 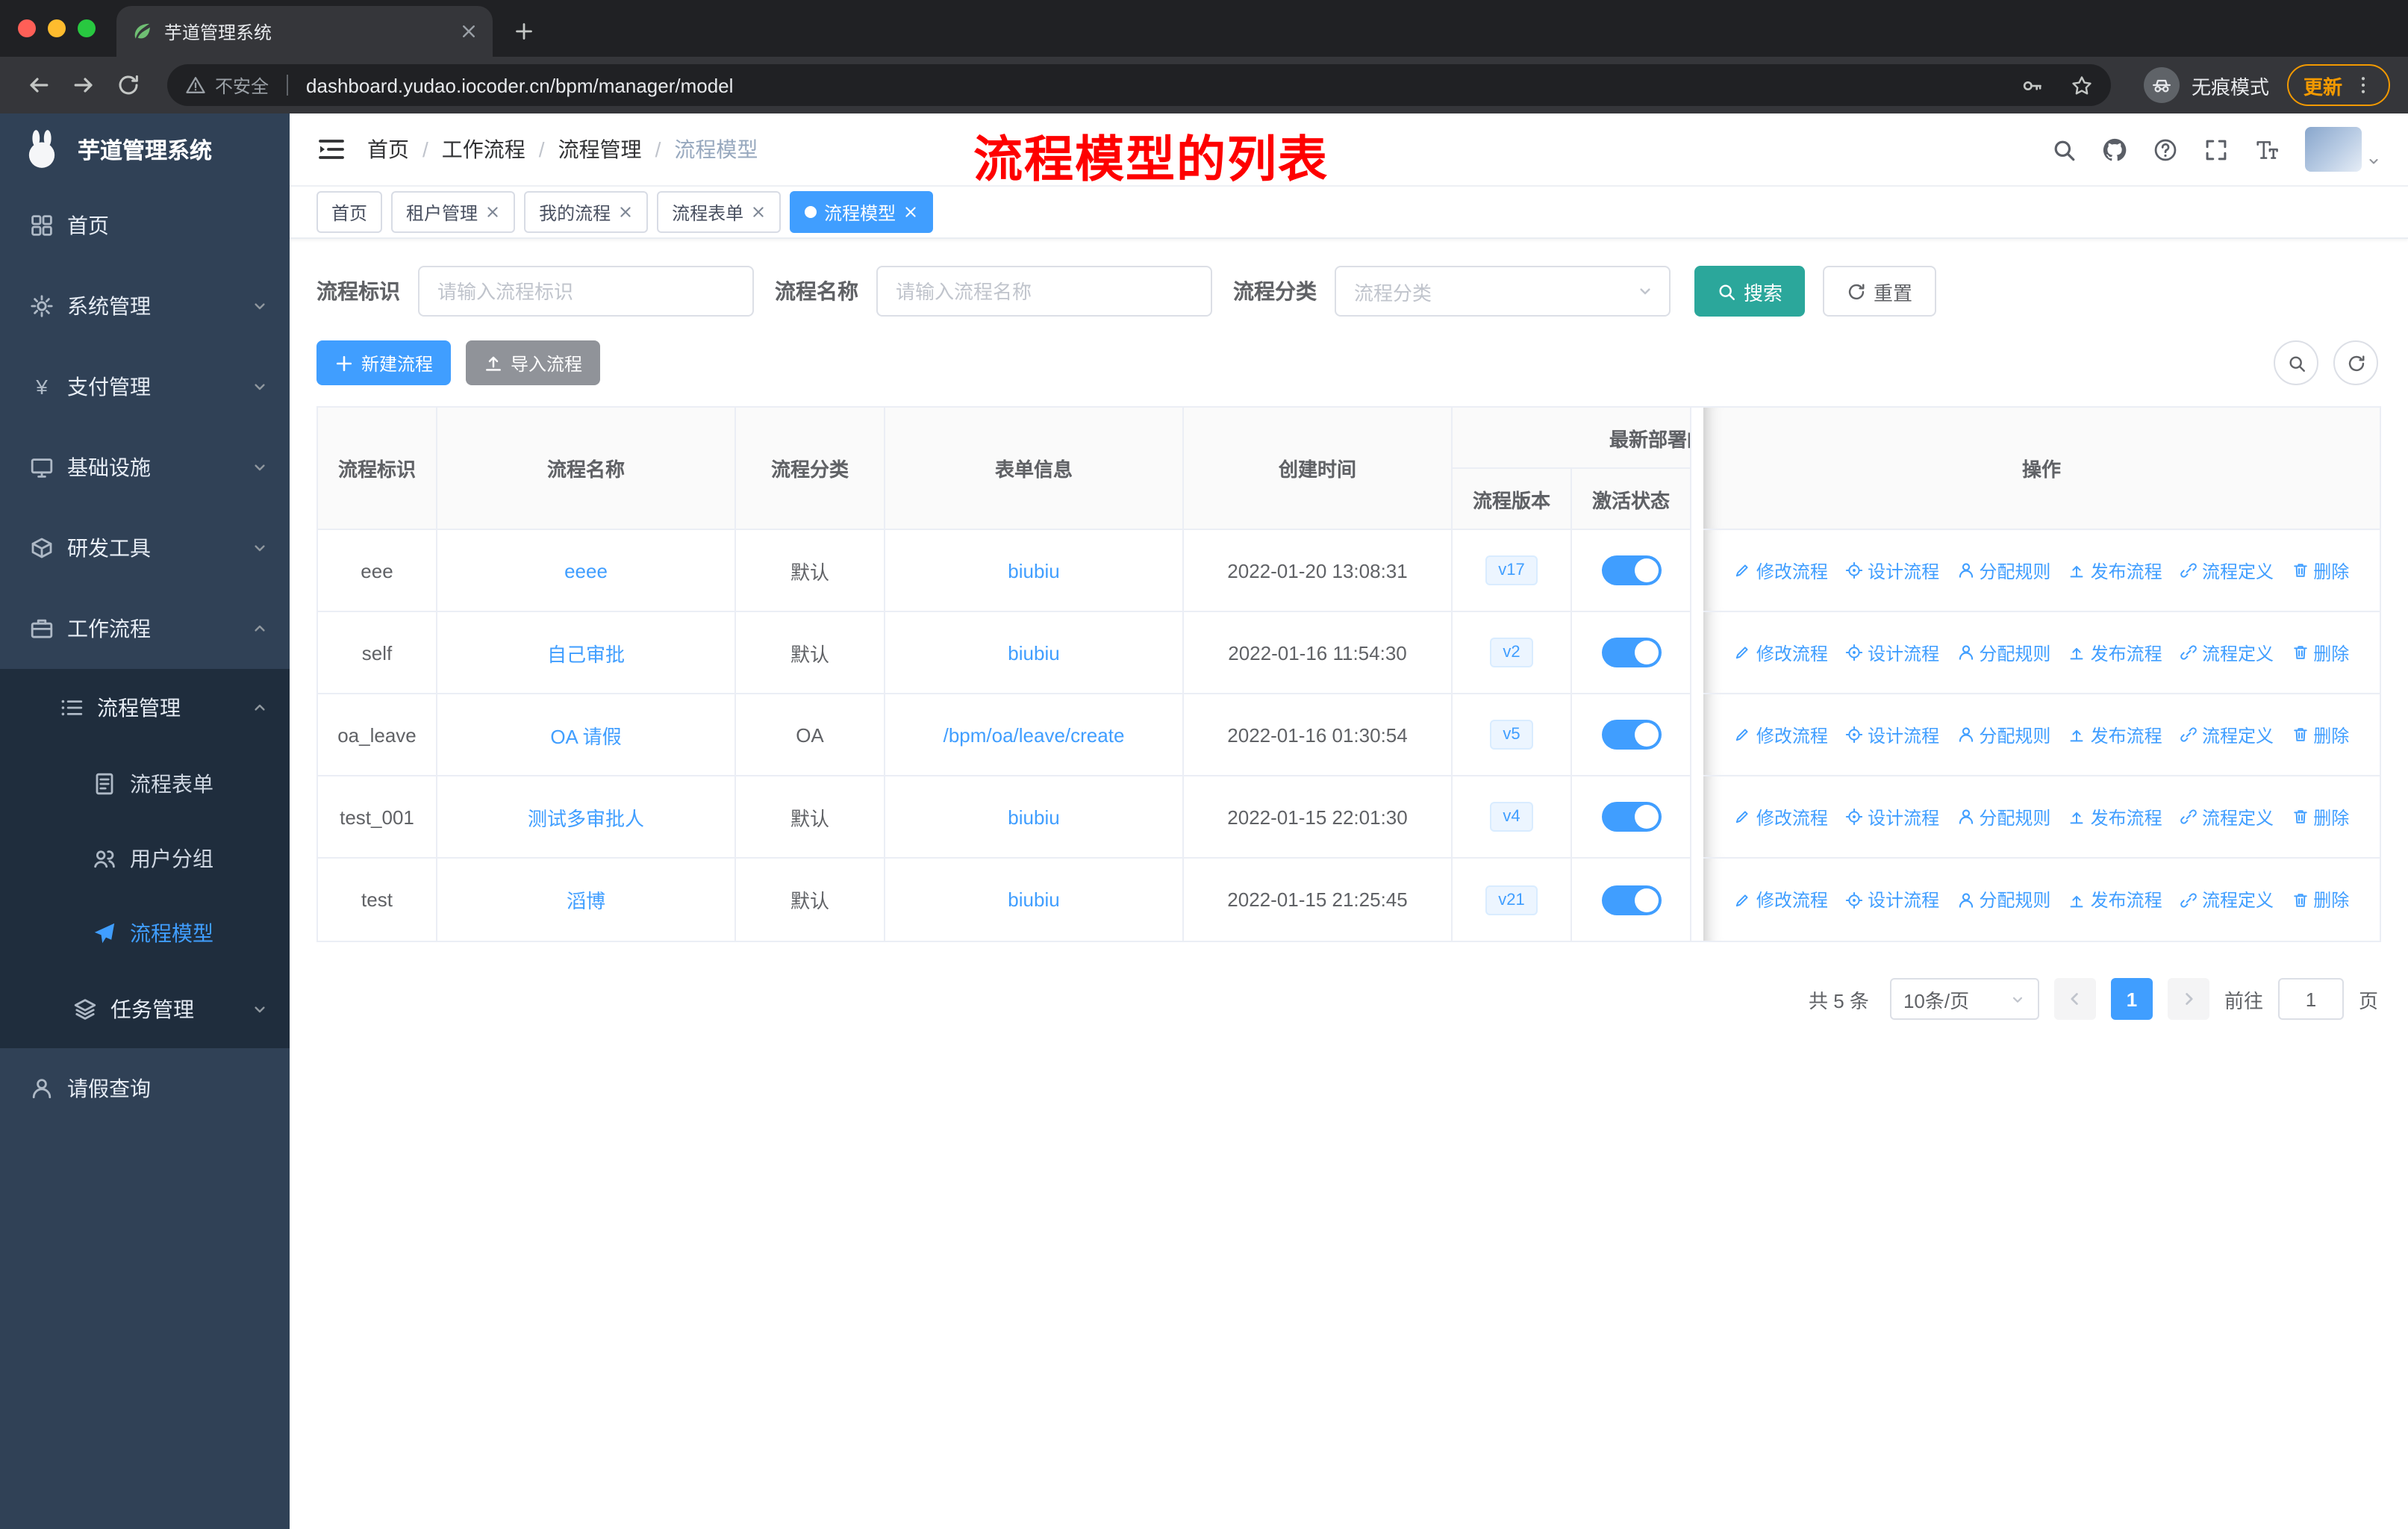 I want to click on sidebar-item-process-model: 流程模型, so click(x=145, y=934).